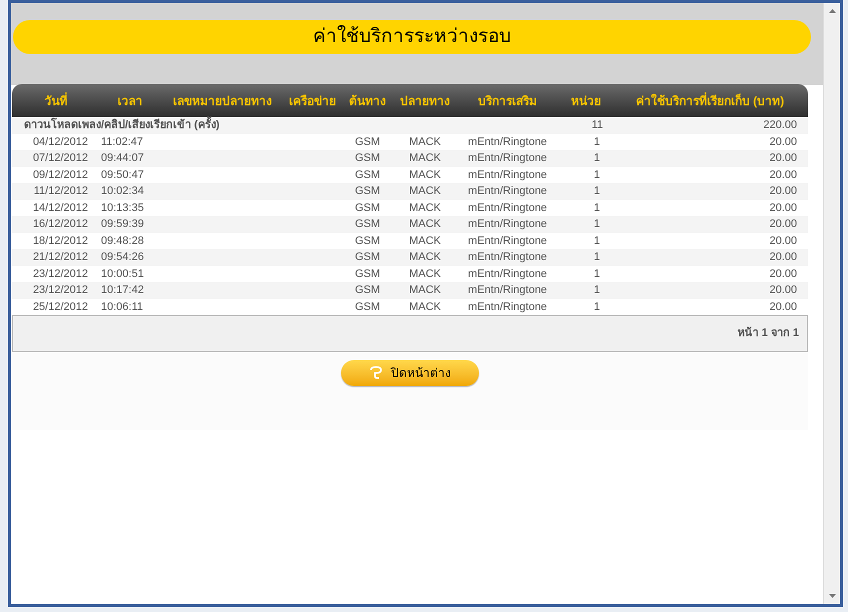 This screenshot has width=848, height=612. What do you see at coordinates (130, 257) in the screenshot?
I see `table-cell: 09:54:26` at bounding box center [130, 257].